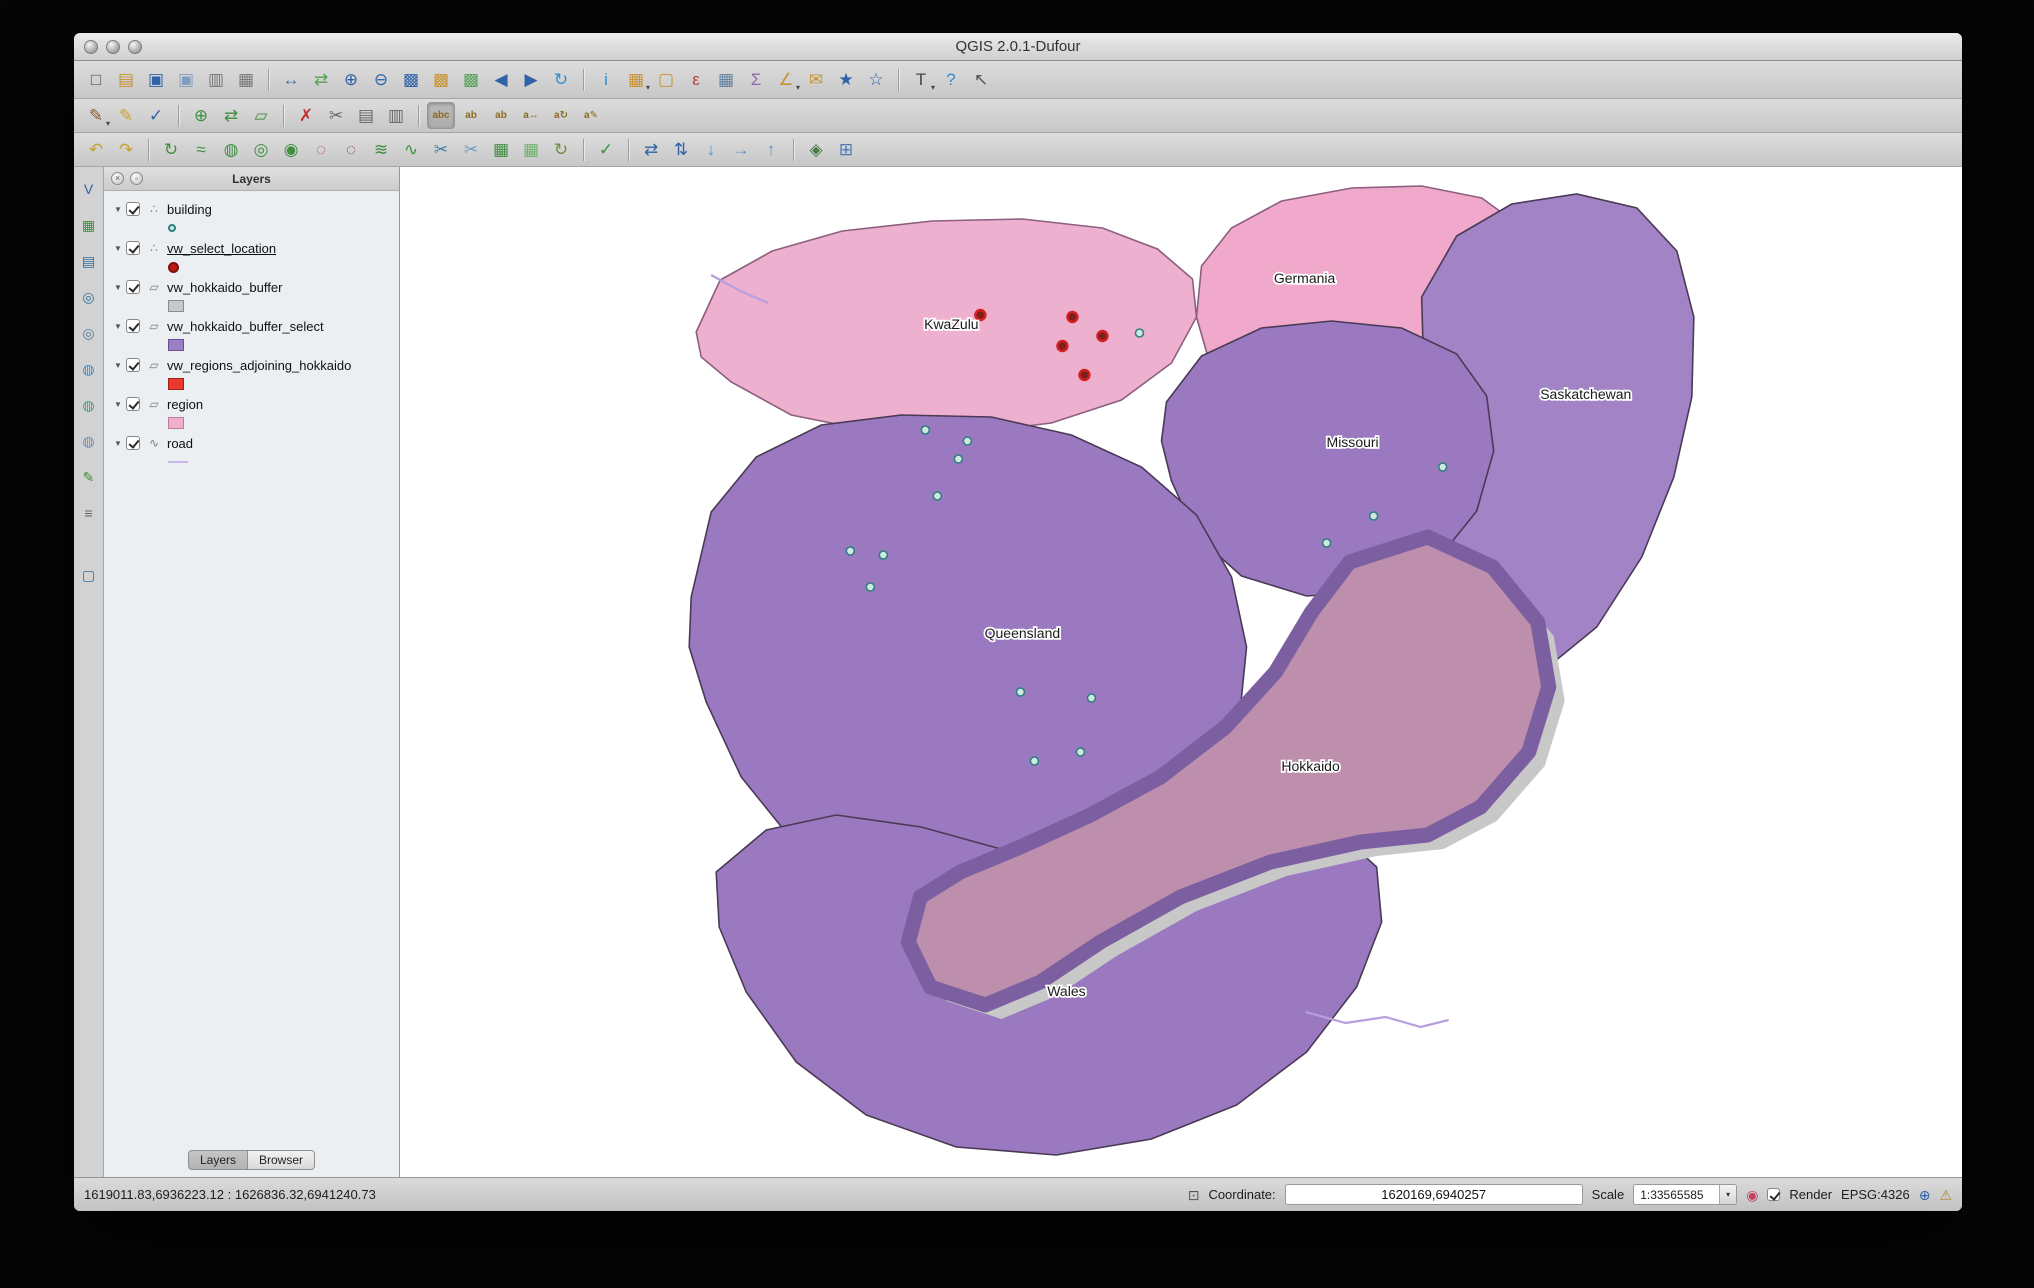 This screenshot has width=2034, height=1288. I want to click on scale-combobox: 1:33565585 ▾, so click(1685, 1194).